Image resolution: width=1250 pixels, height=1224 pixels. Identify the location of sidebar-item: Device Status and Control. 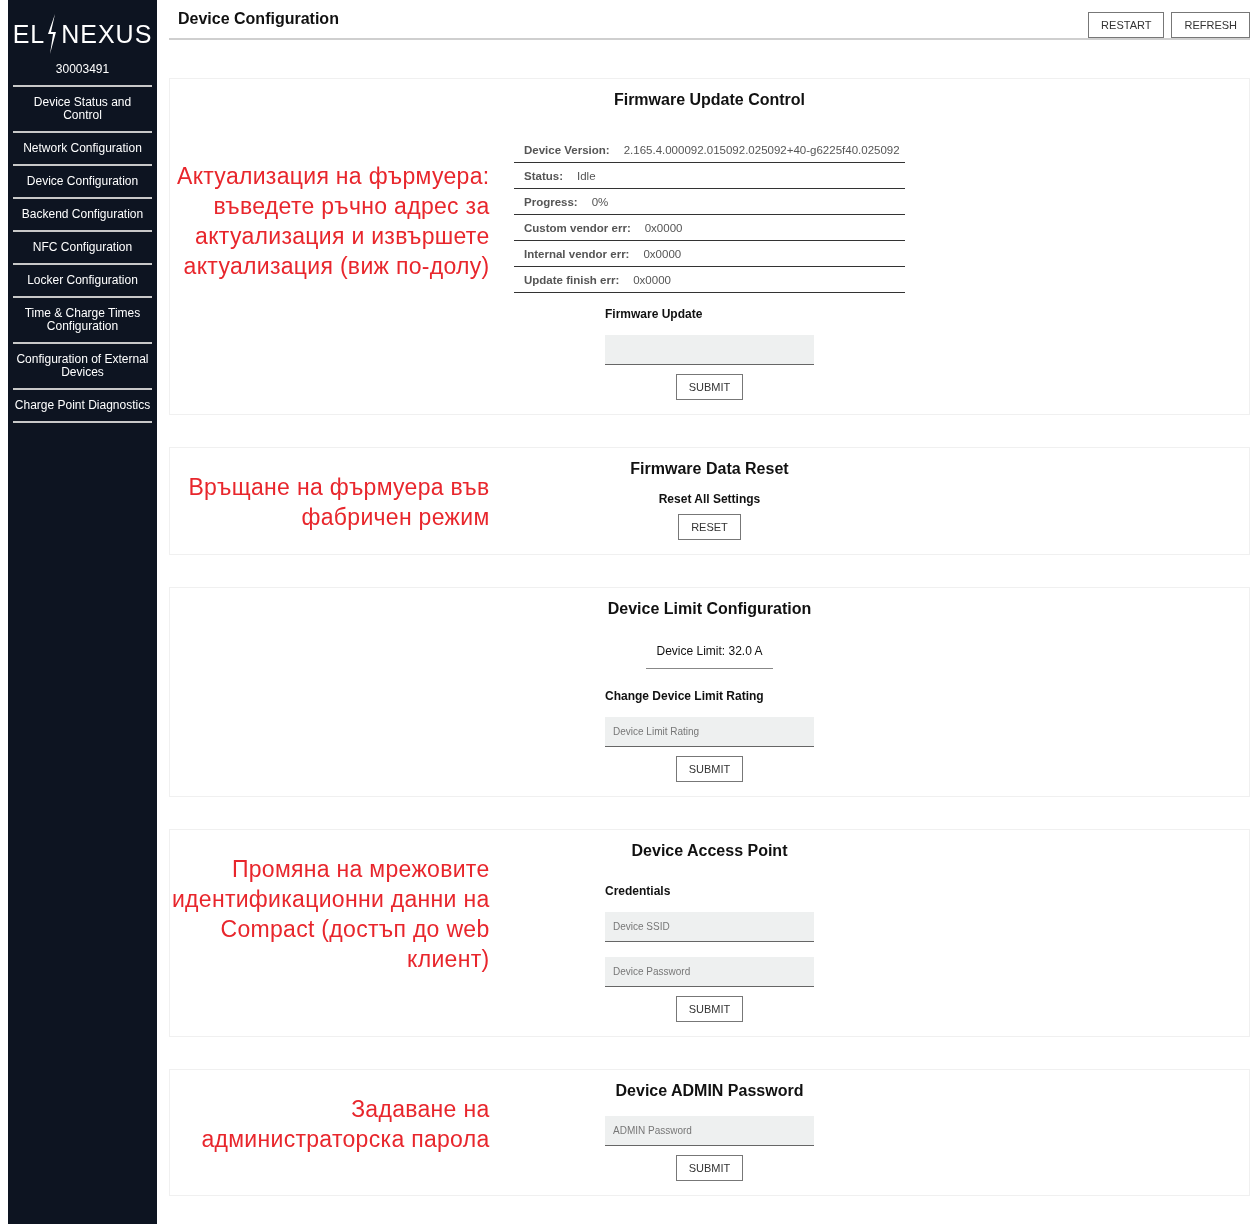
(82, 108).